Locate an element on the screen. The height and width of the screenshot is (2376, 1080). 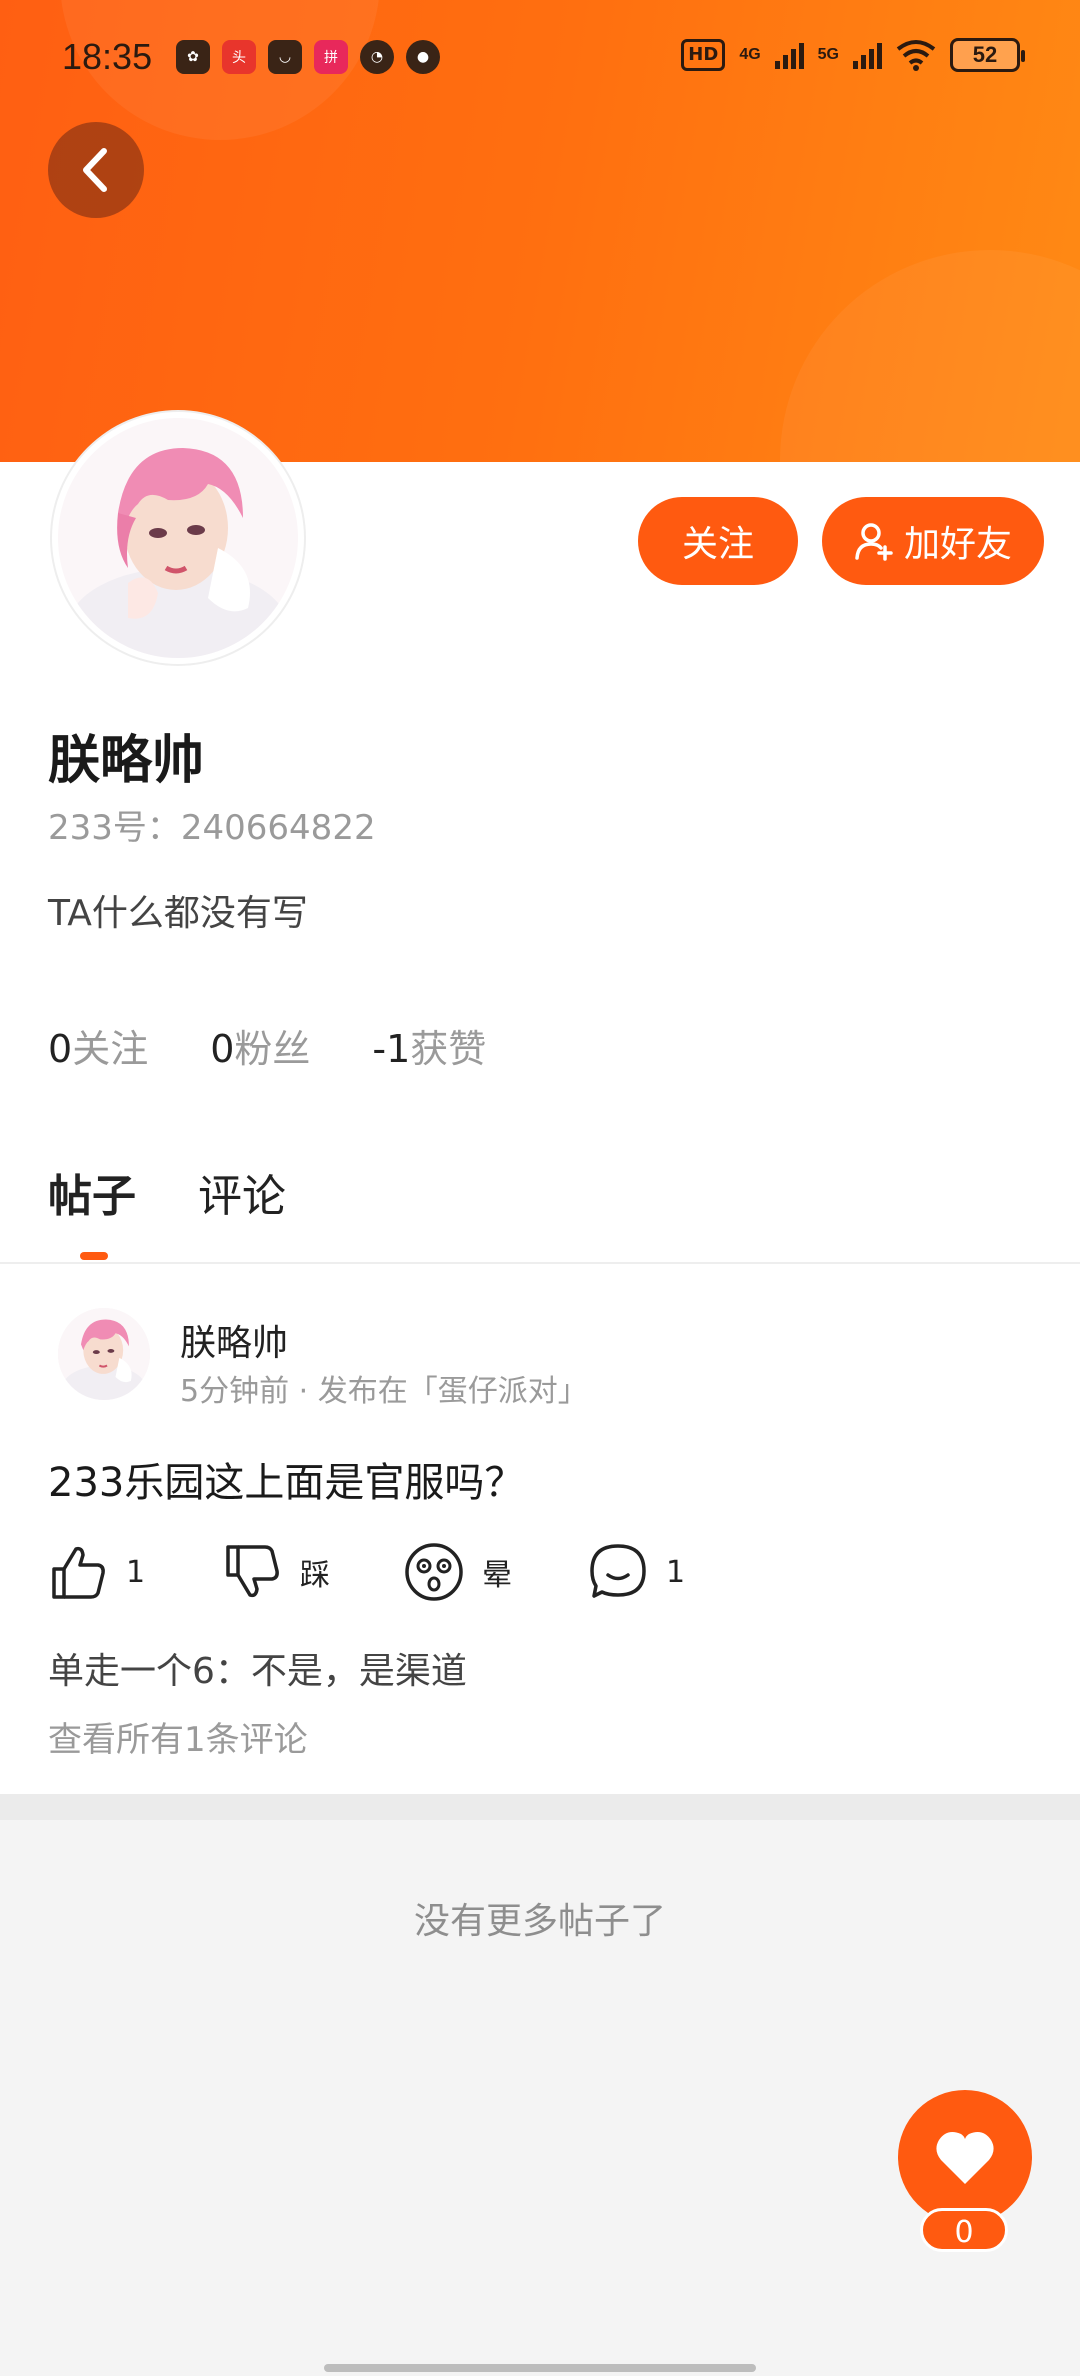
avatar is located at coordinates (178, 538).